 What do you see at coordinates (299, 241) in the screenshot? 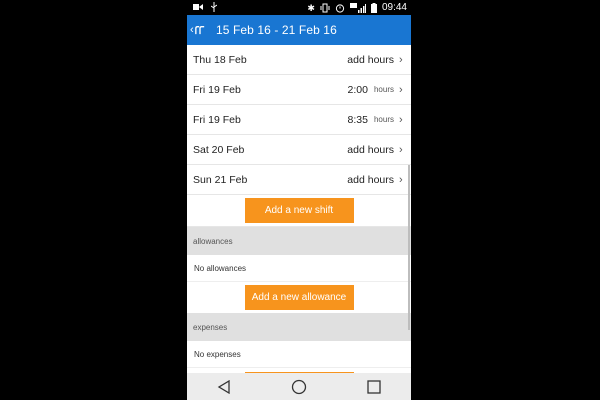
I see `allowances-header: allowances` at bounding box center [299, 241].